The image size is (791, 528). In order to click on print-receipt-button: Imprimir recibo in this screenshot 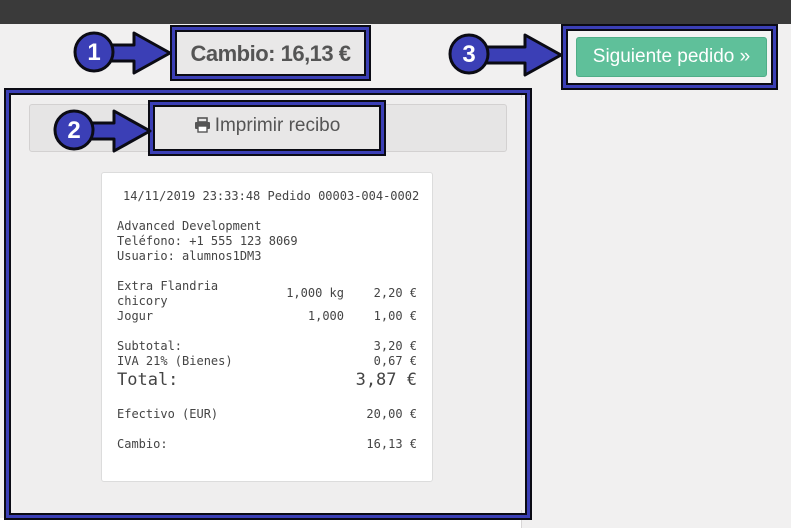, I will do `click(267, 126)`.